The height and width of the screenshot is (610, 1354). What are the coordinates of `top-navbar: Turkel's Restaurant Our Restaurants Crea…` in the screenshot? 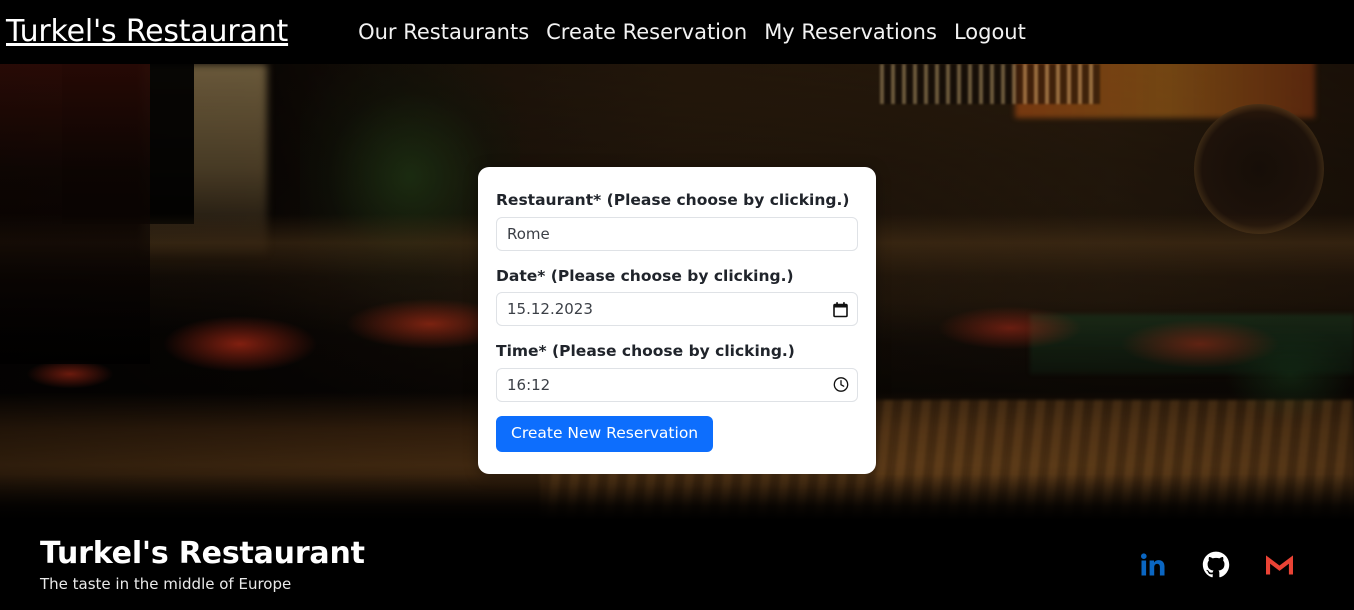 It's located at (677, 32).